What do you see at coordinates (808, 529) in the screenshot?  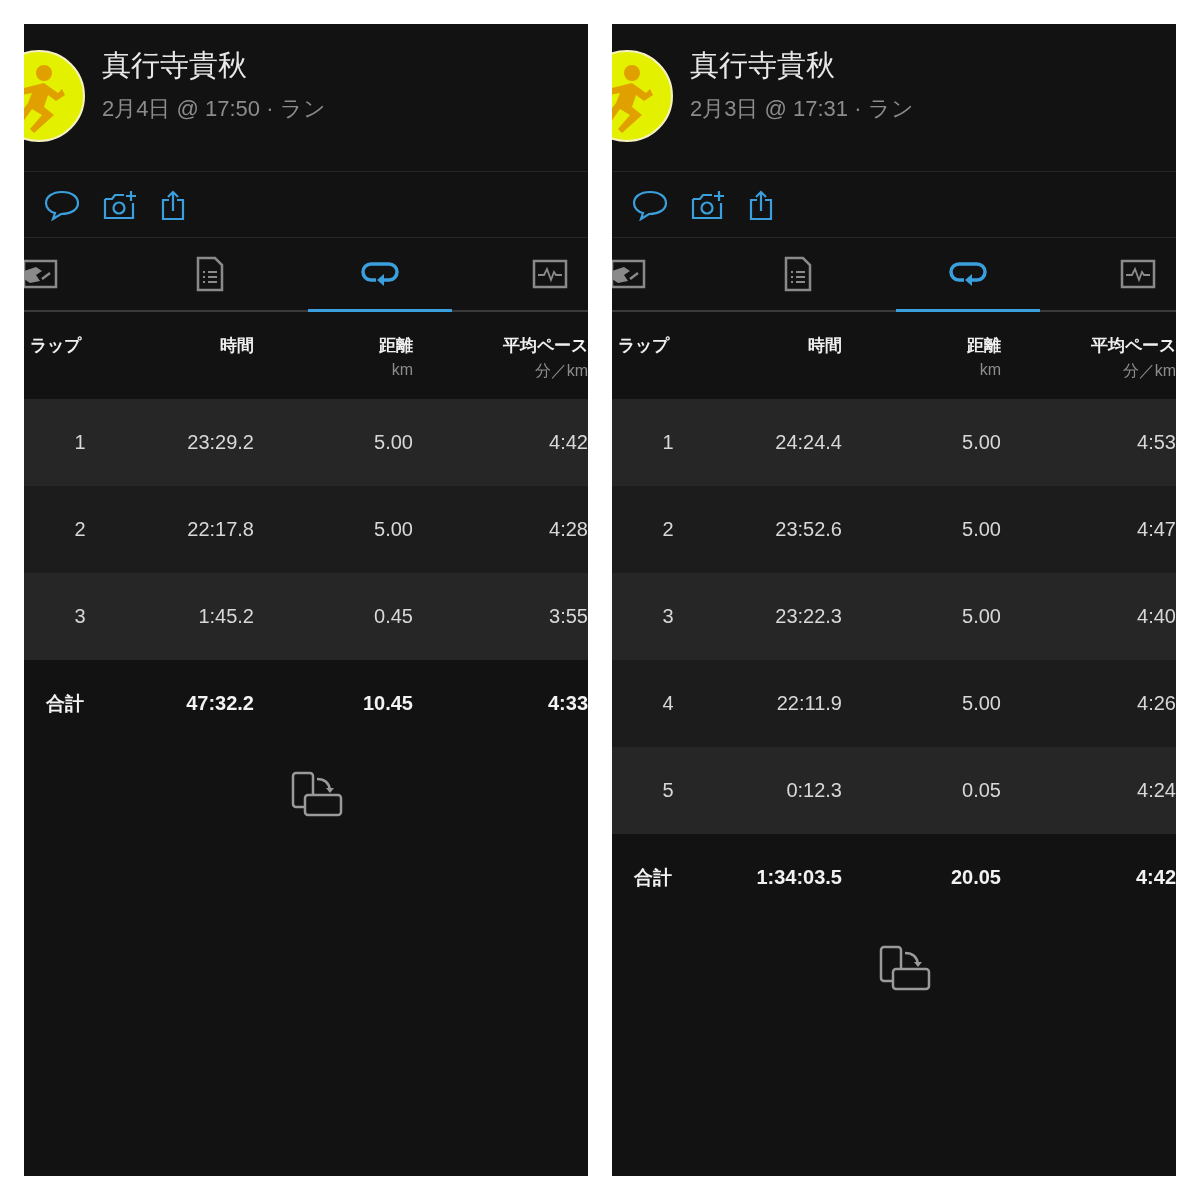 I see `lap-time: 23:52.6` at bounding box center [808, 529].